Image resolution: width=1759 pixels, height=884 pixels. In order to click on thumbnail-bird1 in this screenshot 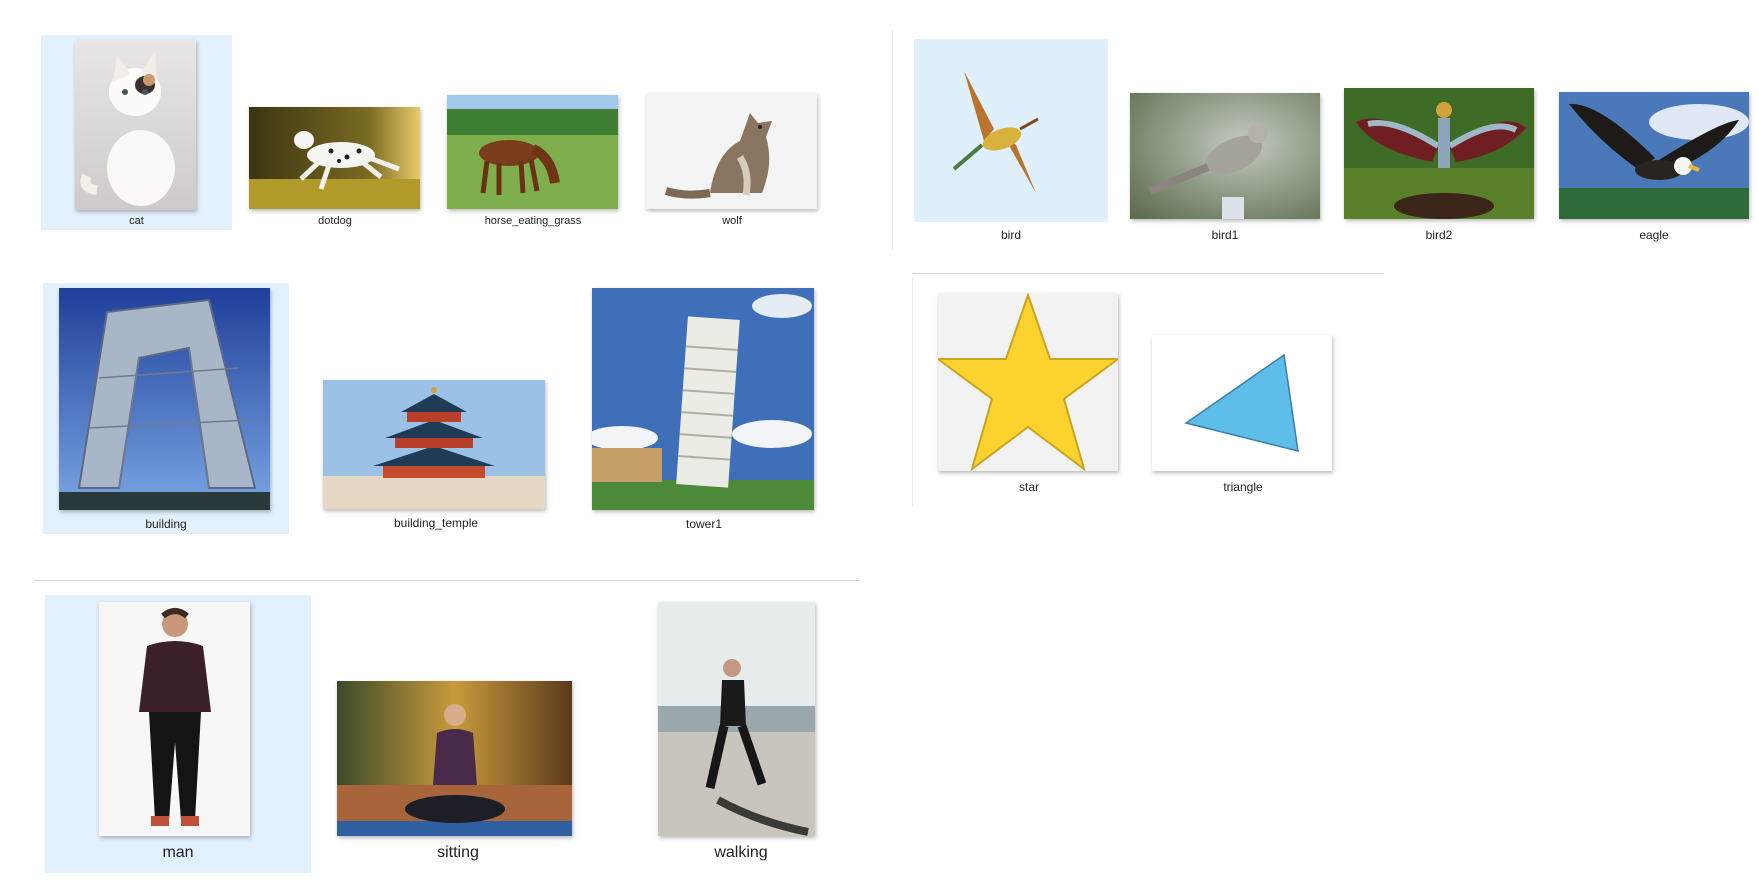, I will do `click(1225, 156)`.